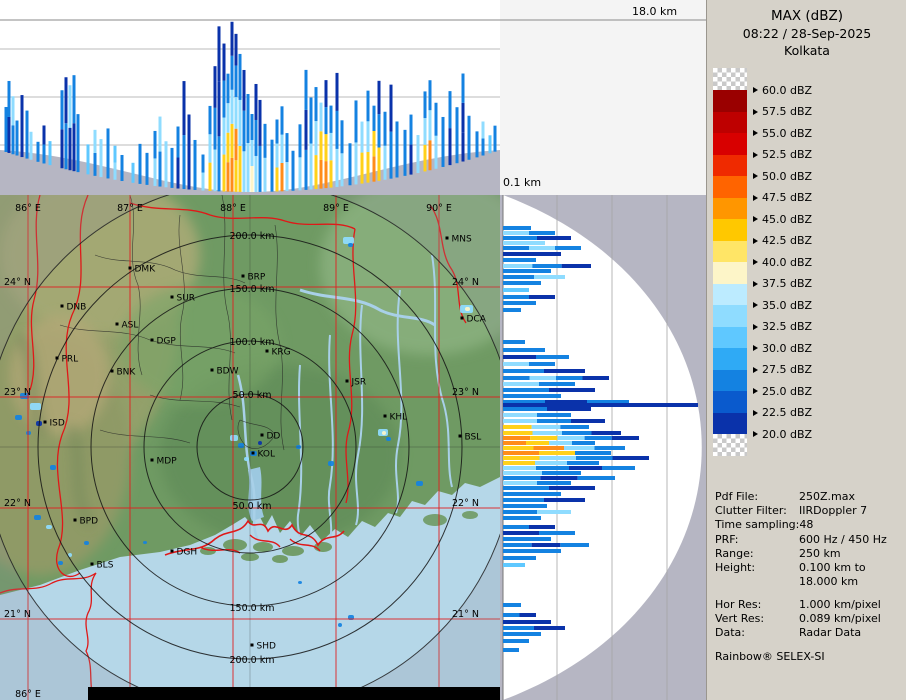 The width and height of the screenshot is (906, 700). I want to click on svg-text: ASL, so click(130, 326).